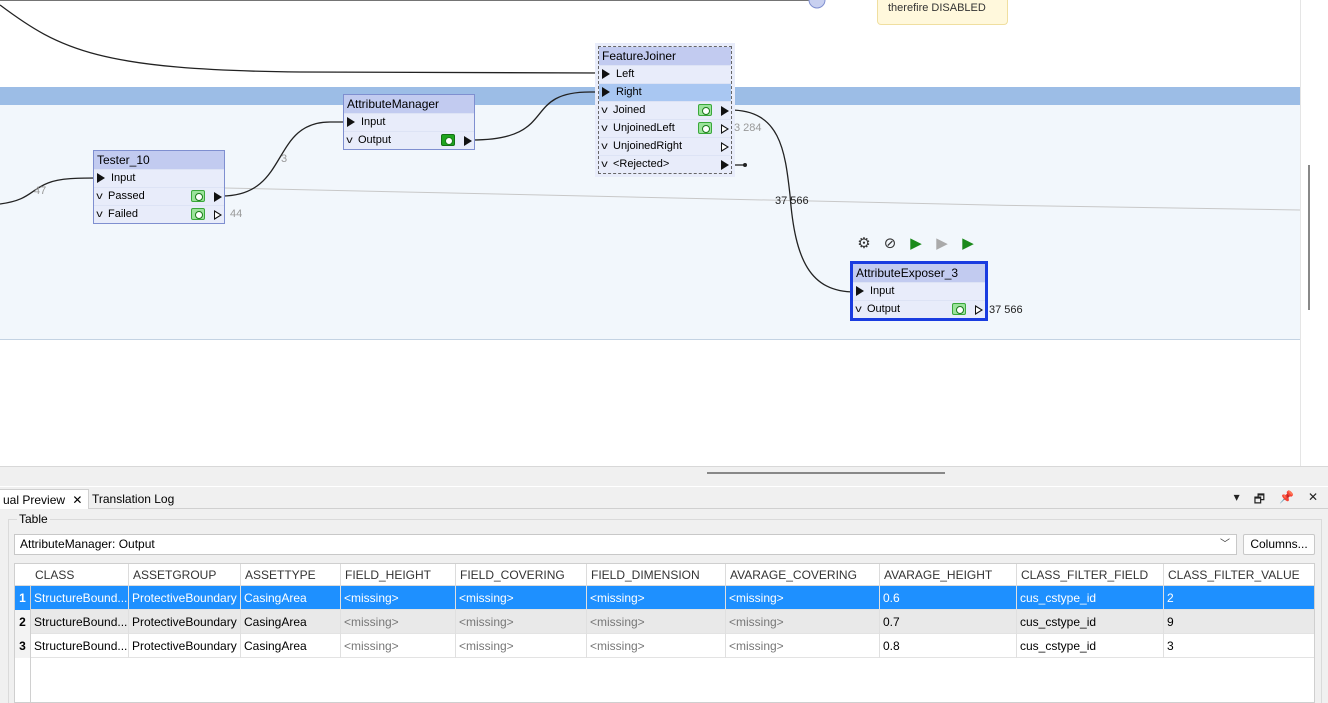  I want to click on output-port-failed: v Failed, so click(159, 214).